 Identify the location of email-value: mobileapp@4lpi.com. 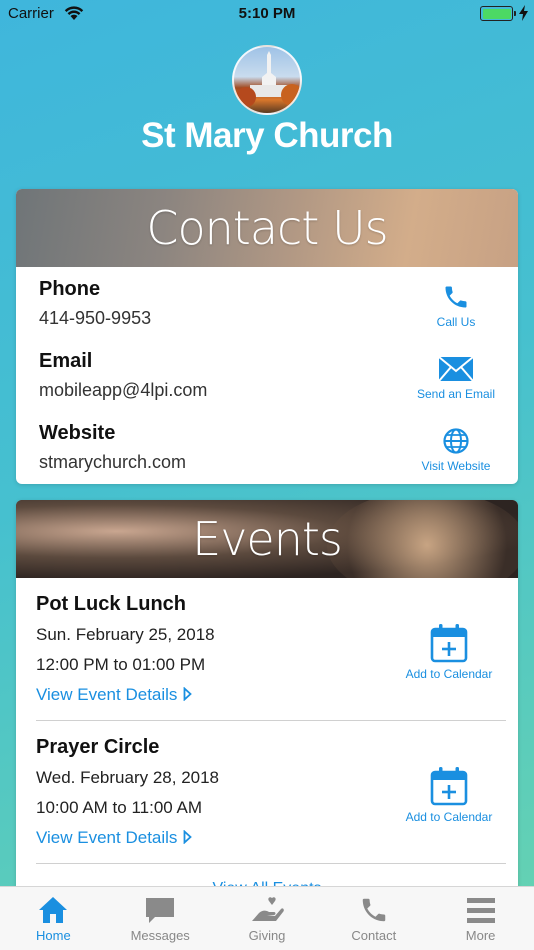
(123, 390).